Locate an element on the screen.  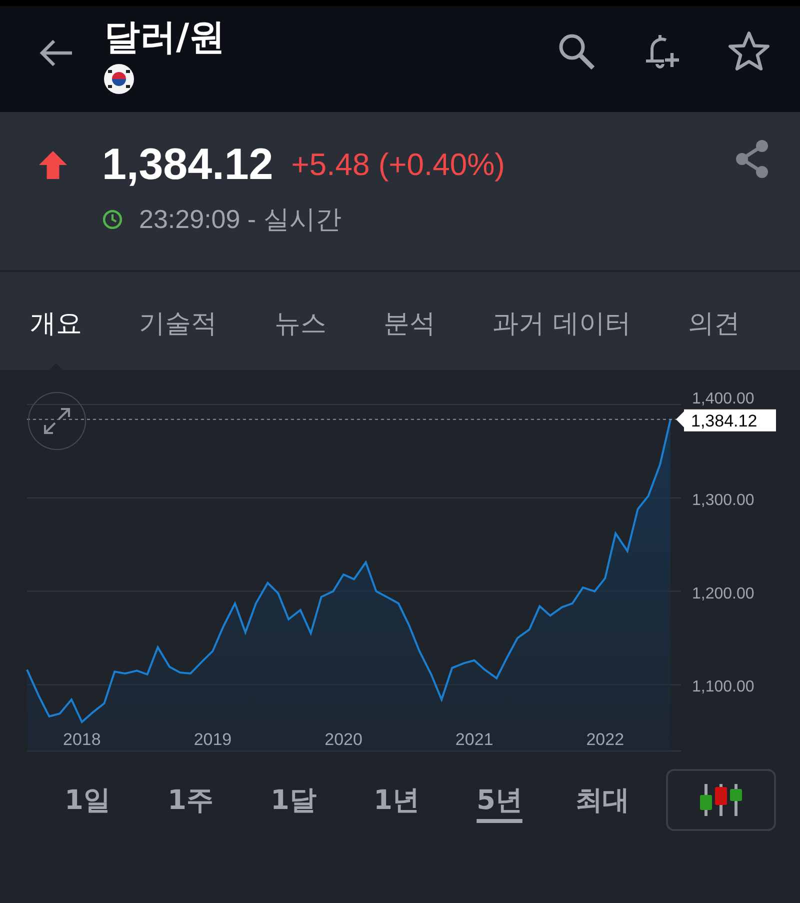
tab: 기술적 is located at coordinates (178, 321).